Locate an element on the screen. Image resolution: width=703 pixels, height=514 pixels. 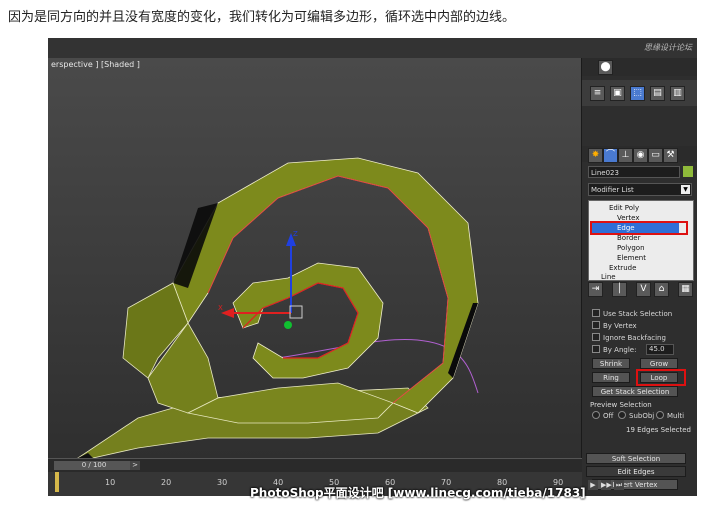
make-unique-icon: V is located at coordinates (643, 289).